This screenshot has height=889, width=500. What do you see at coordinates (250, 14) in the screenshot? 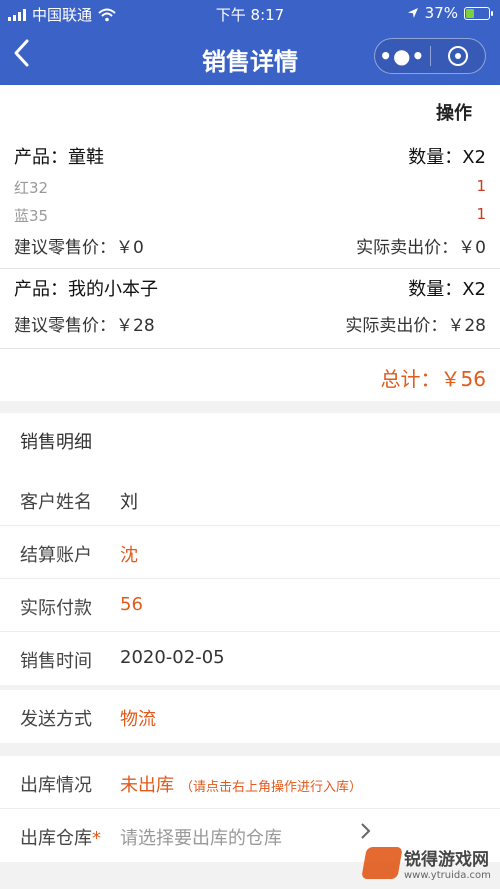
I see `status-bar: 中国联通 下午 8:17 37%` at bounding box center [250, 14].